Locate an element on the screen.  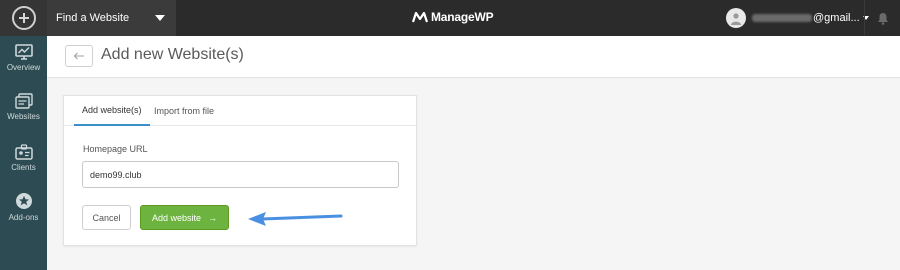
back-button is located at coordinates (79, 56).